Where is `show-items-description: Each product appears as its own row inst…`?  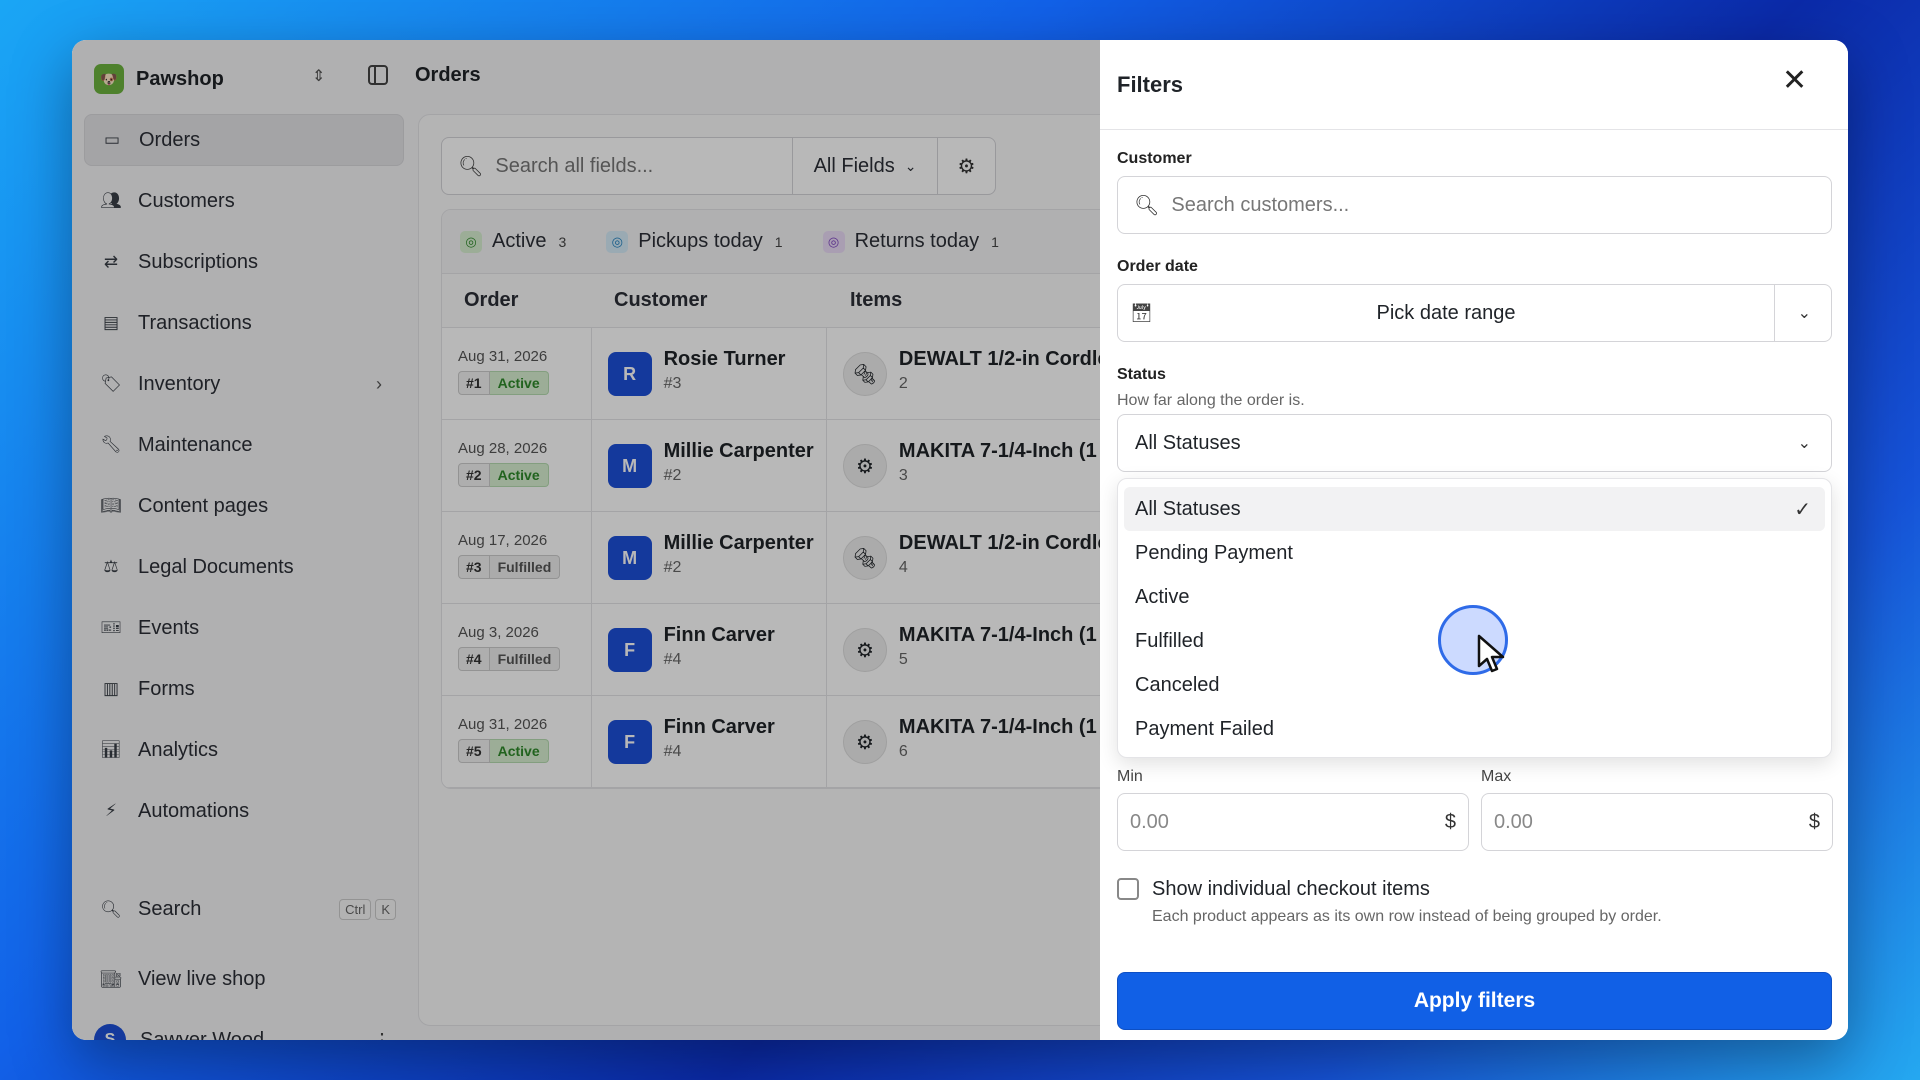
show-items-description: Each product appears as its own row inst… is located at coordinates (1407, 916).